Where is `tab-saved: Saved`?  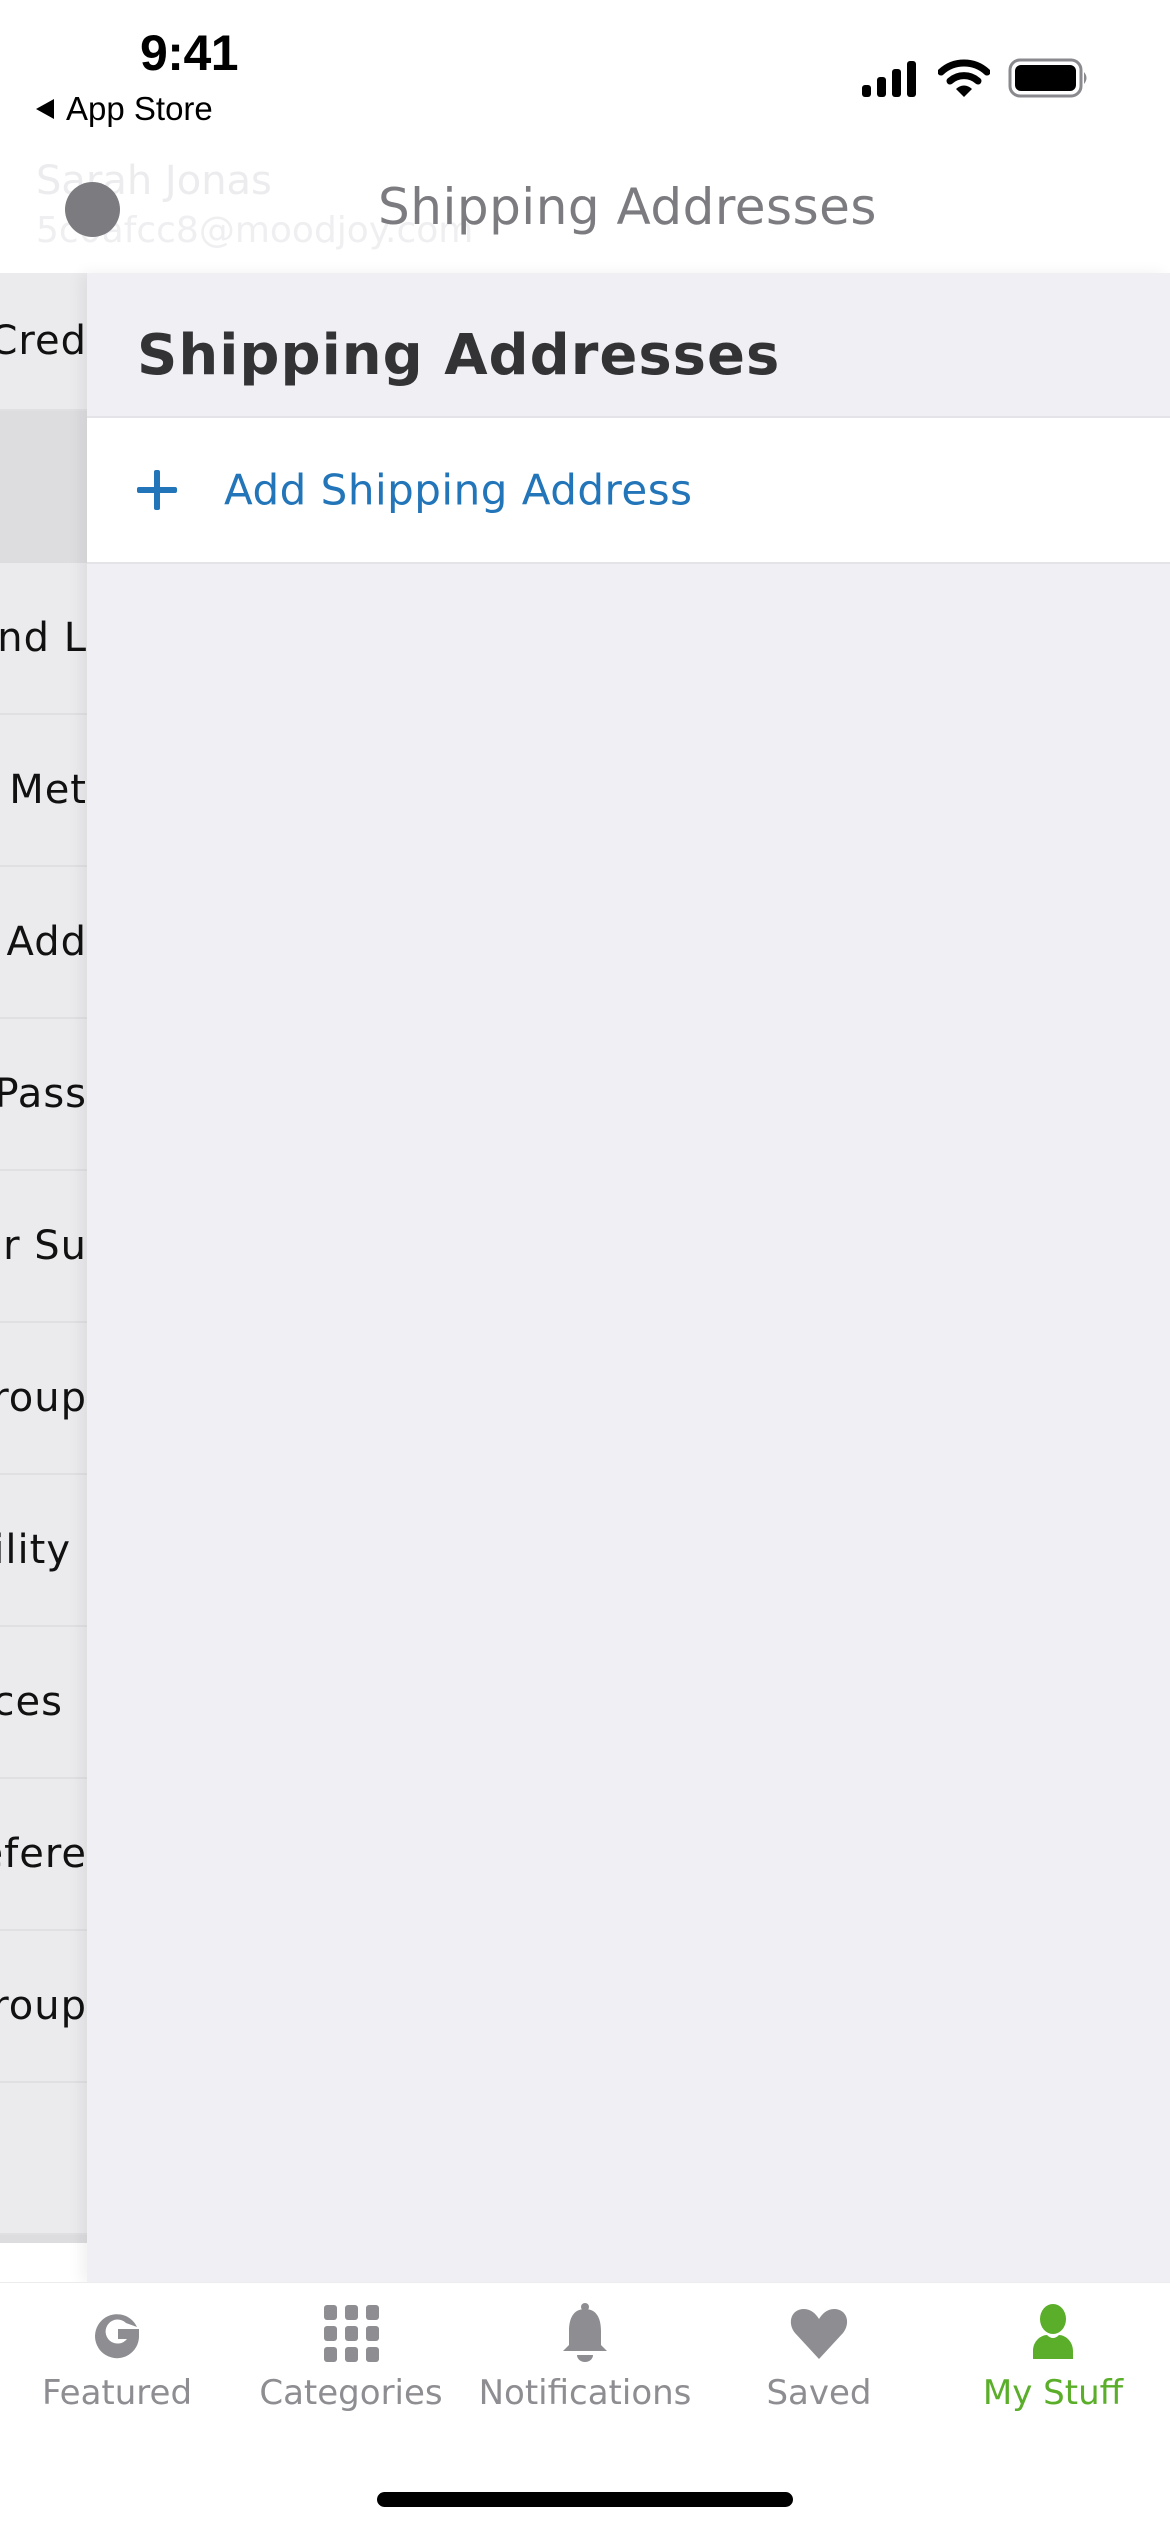 tab-saved: Saved is located at coordinates (819, 2366).